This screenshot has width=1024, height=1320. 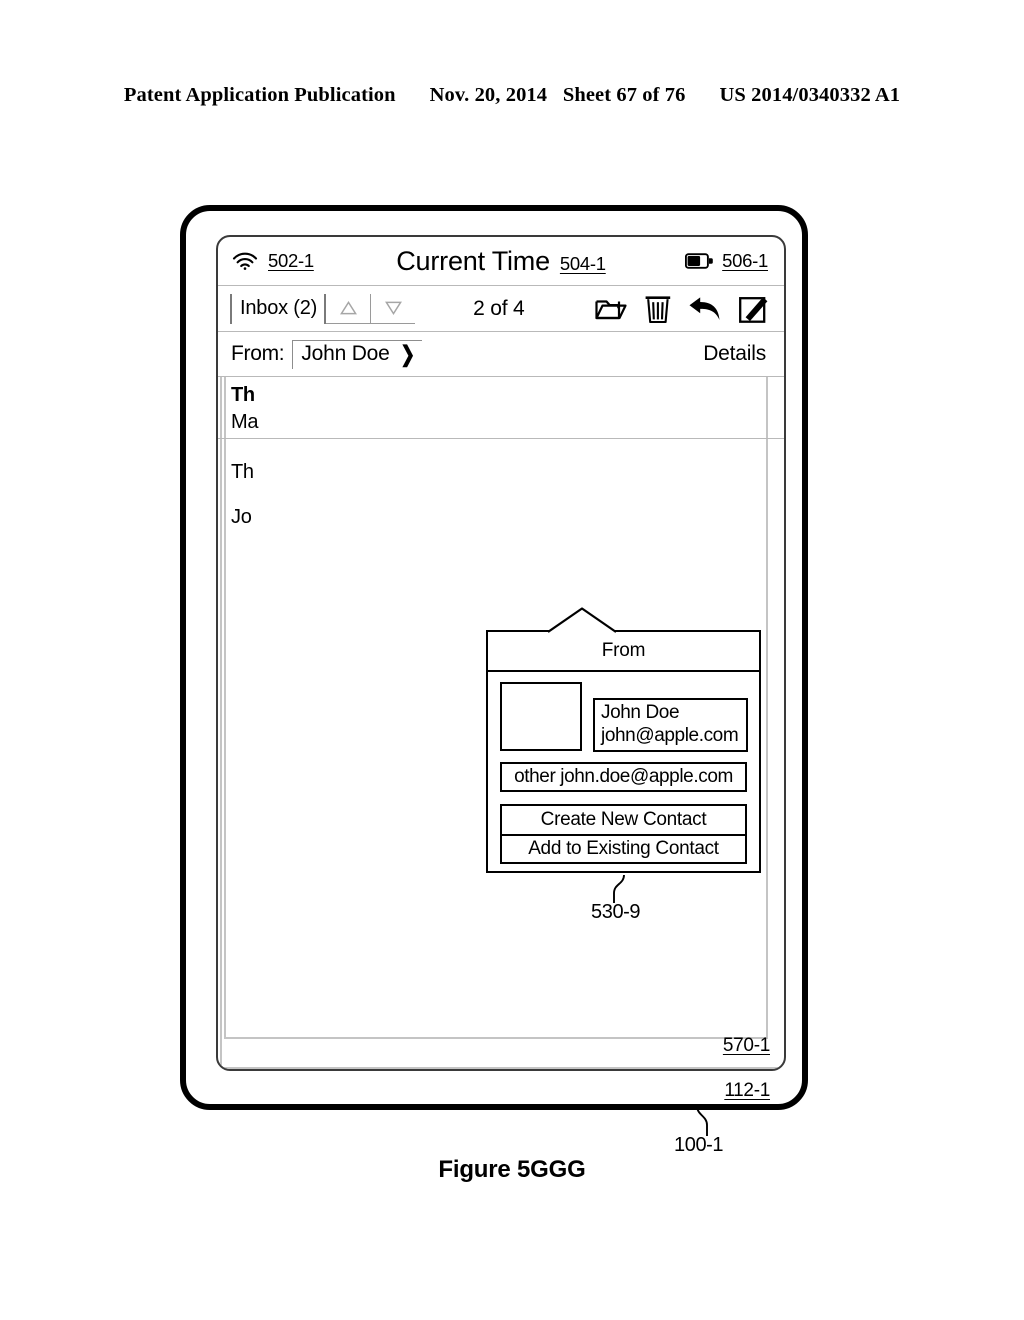 What do you see at coordinates (512, 1169) in the screenshot?
I see `figure-caption: Figure 5GGG` at bounding box center [512, 1169].